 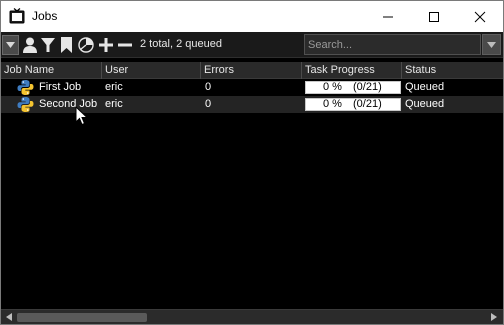 What do you see at coordinates (392, 44) in the screenshot?
I see `search-input` at bounding box center [392, 44].